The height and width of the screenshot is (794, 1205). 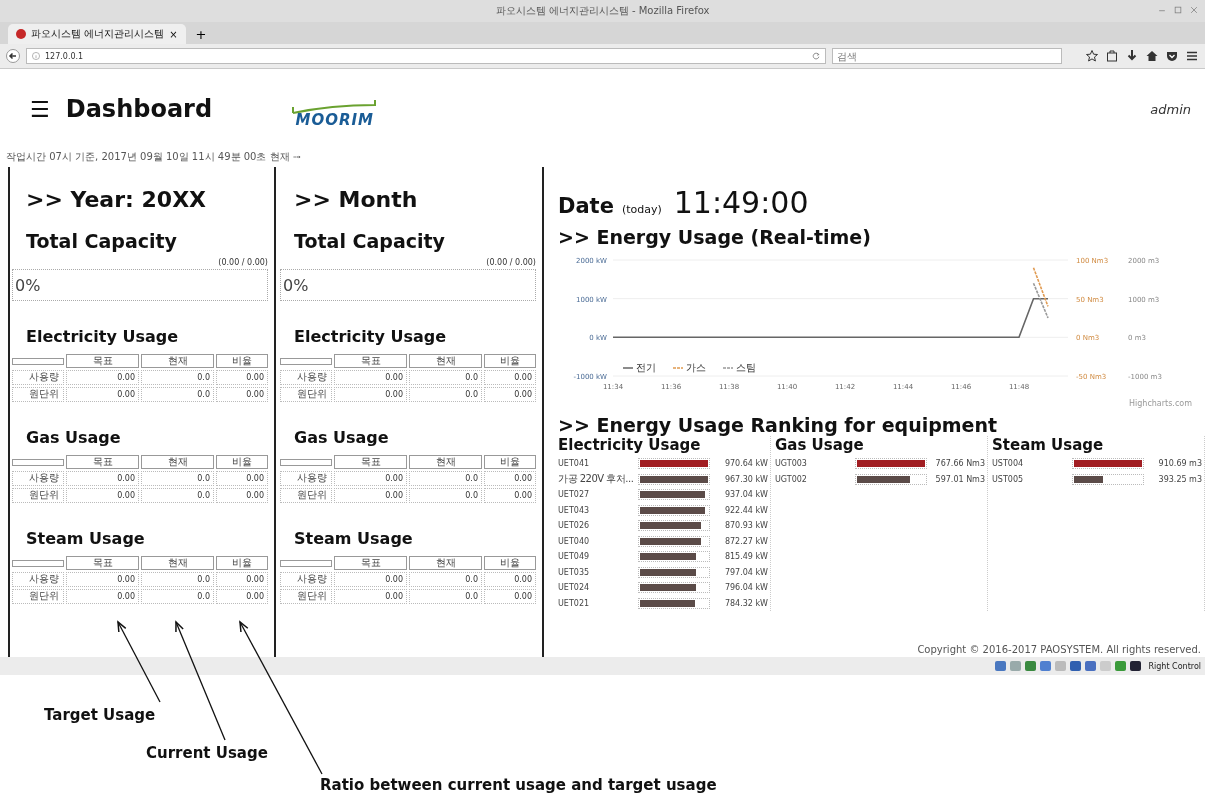 I want to click on date-note: (today), so click(x=641, y=209).